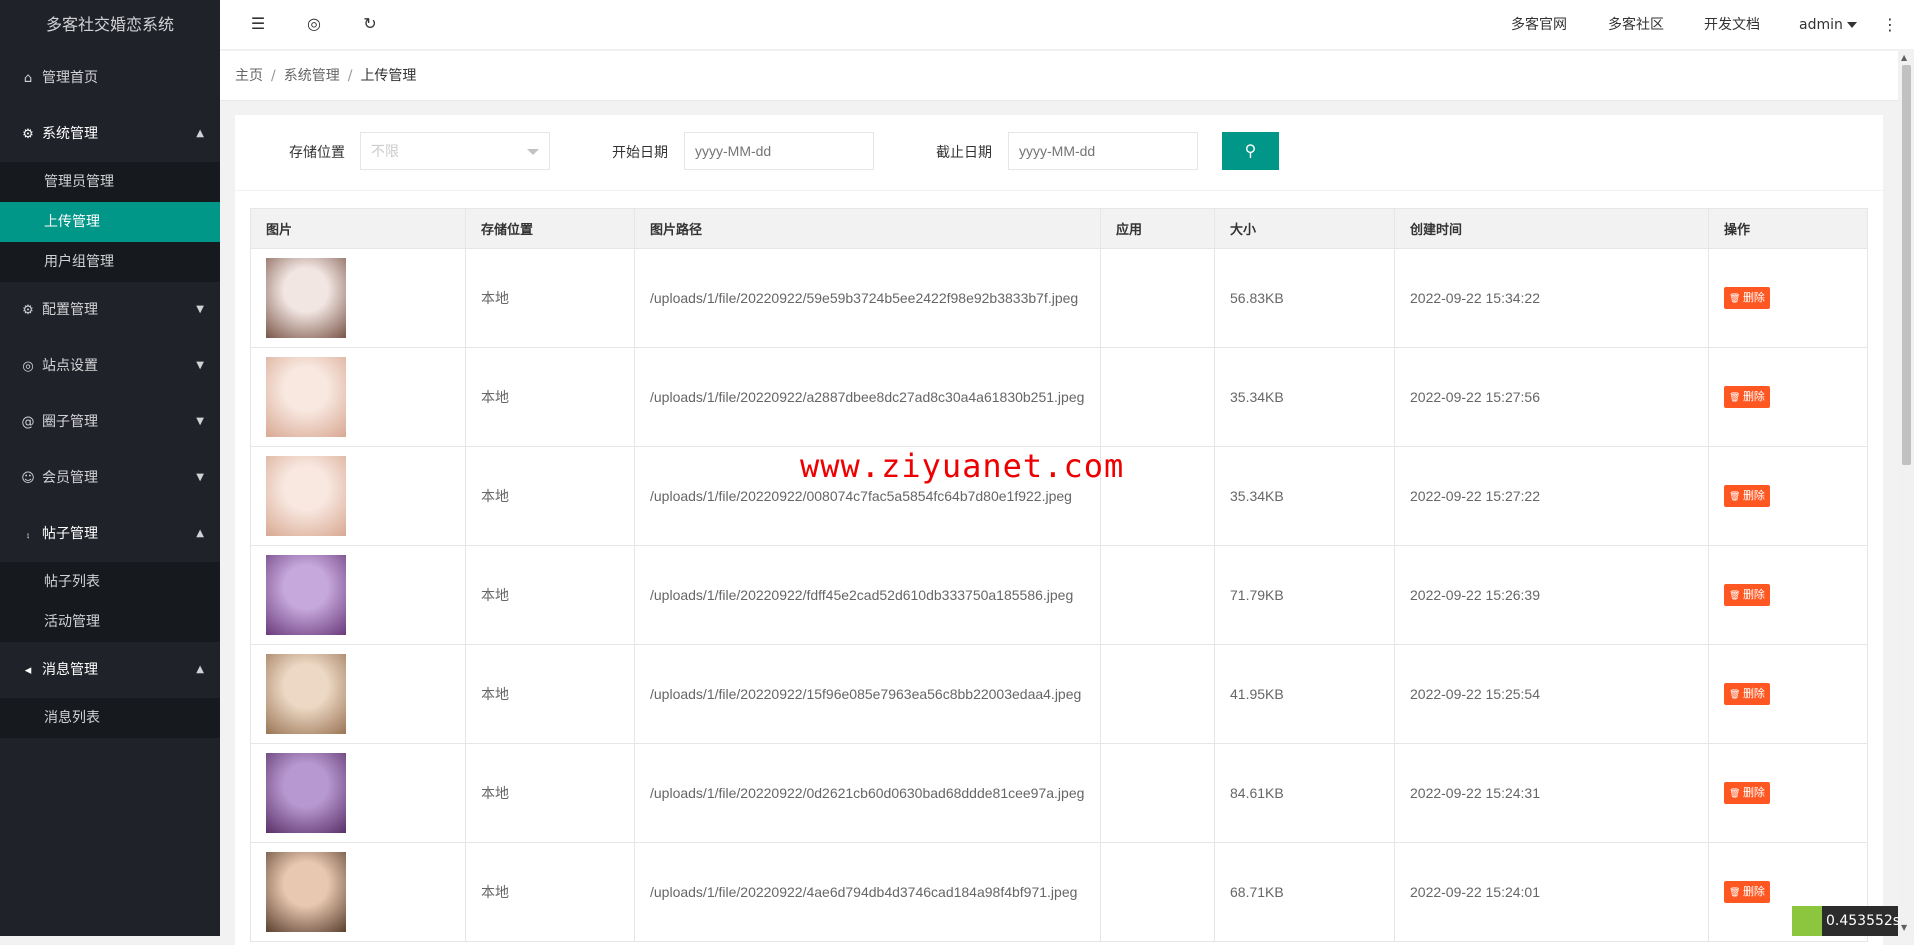 This screenshot has height=945, width=1914. What do you see at coordinates (1807, 921) in the screenshot?
I see `timer-logo-icon` at bounding box center [1807, 921].